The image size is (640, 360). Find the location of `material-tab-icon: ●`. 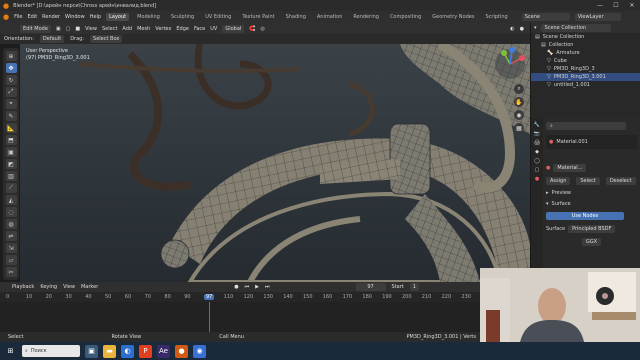

material-tab-icon: ● is located at coordinates (537, 179).